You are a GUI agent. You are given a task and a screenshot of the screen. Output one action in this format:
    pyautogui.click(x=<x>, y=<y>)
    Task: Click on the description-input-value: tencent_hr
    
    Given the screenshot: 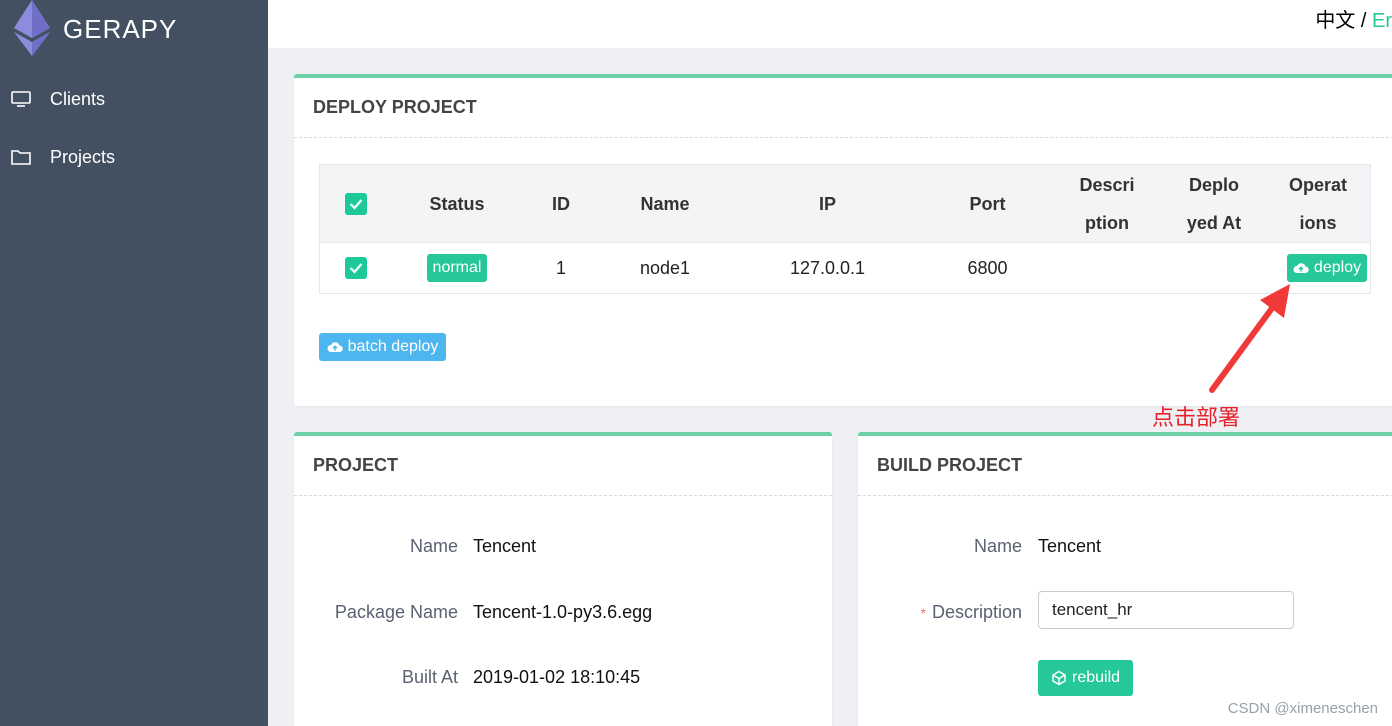 What is the action you would take?
    pyautogui.click(x=1092, y=609)
    